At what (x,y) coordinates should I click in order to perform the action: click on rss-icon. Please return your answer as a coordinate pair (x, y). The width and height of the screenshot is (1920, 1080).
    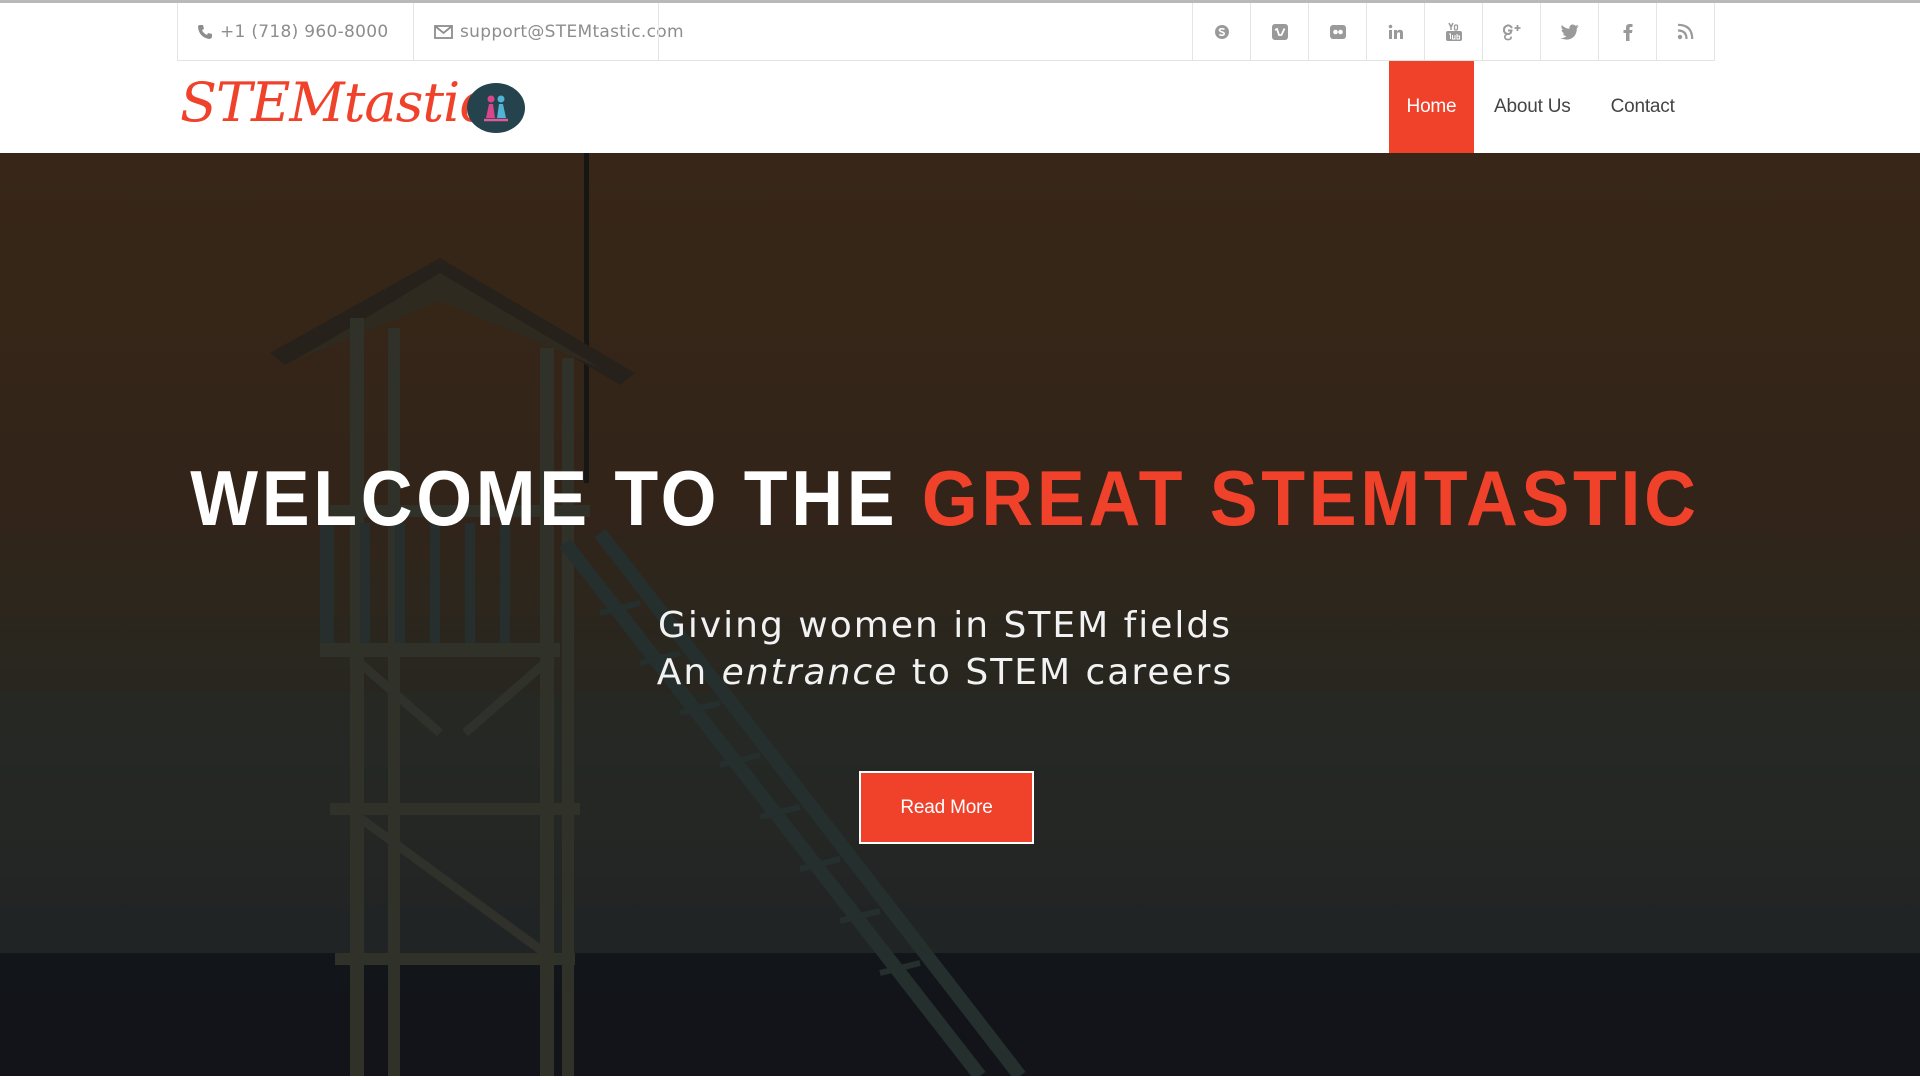
    Looking at the image, I should click on (1685, 31).